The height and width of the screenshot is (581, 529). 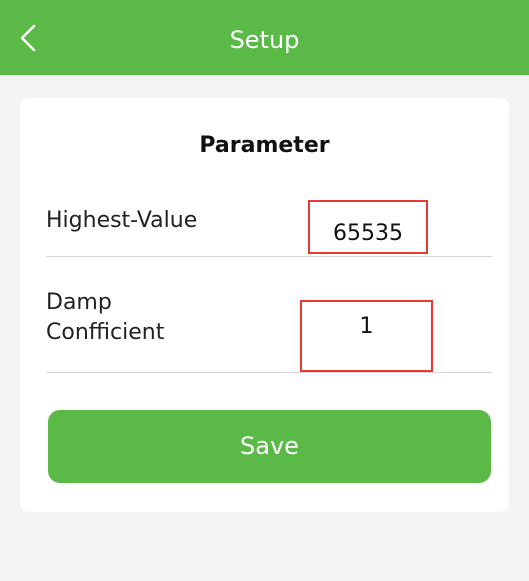 What do you see at coordinates (269, 446) in the screenshot?
I see `save-button: Save` at bounding box center [269, 446].